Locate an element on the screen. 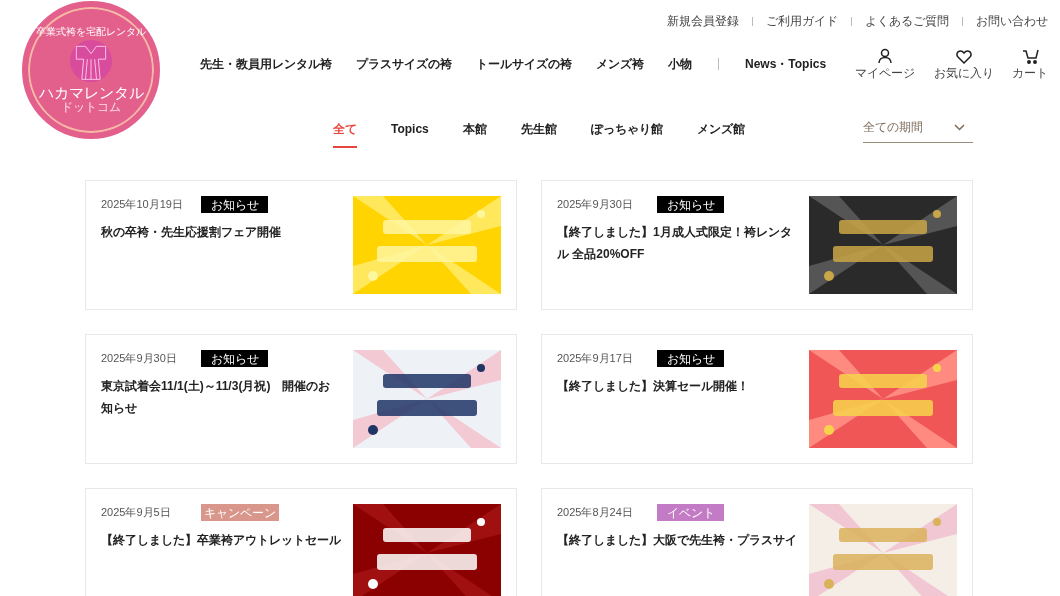  account-label: お気に入り is located at coordinates (963, 73).